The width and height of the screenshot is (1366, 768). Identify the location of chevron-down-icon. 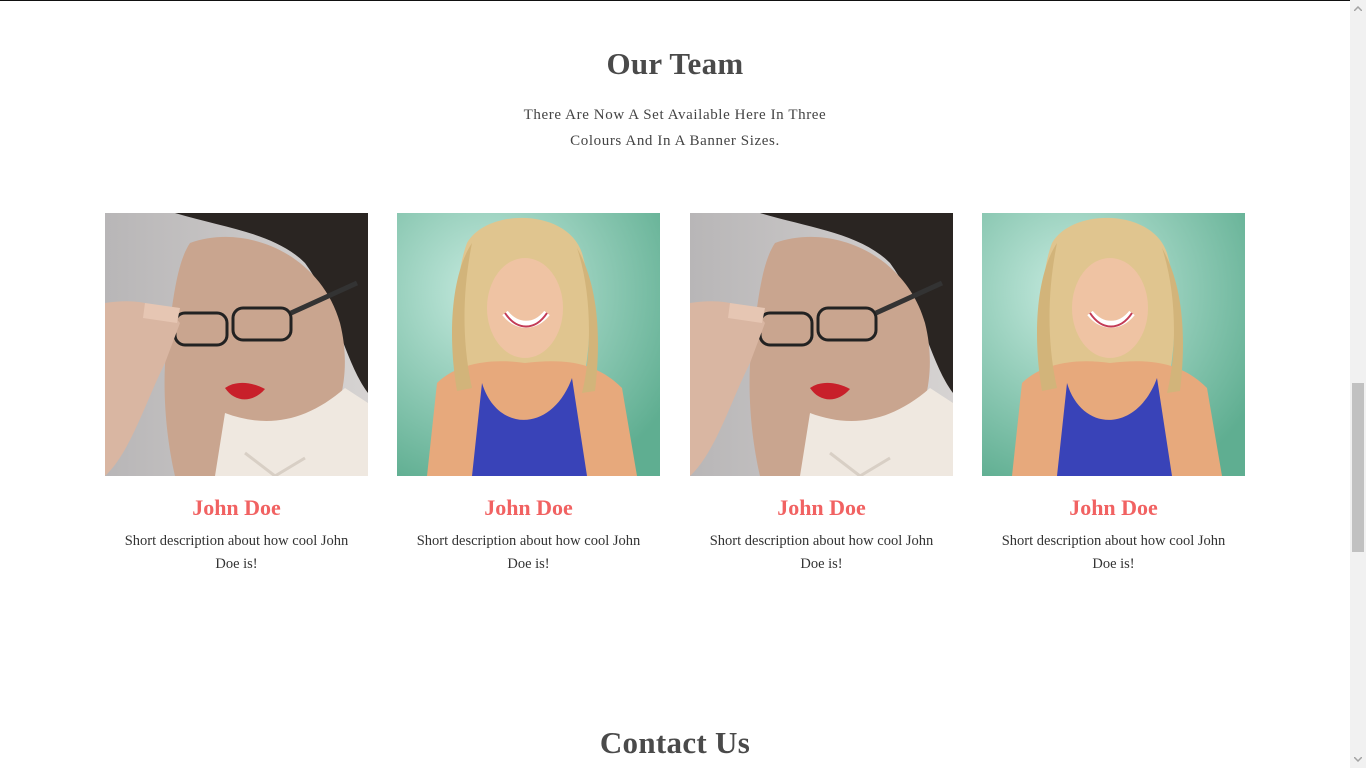
(1358, 759).